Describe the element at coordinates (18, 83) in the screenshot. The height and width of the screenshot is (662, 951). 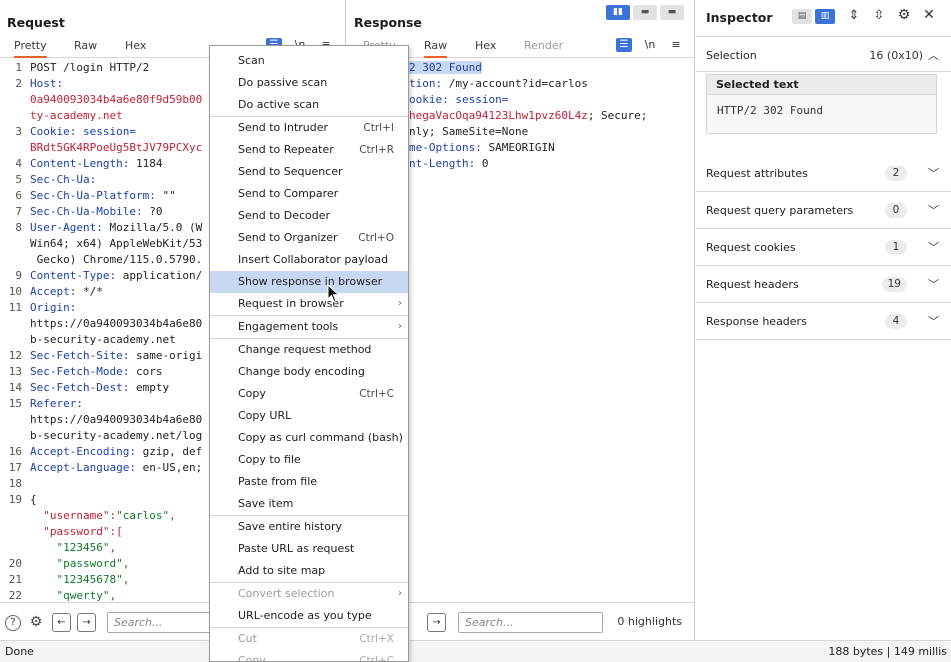
I see `line-number: 2` at that location.